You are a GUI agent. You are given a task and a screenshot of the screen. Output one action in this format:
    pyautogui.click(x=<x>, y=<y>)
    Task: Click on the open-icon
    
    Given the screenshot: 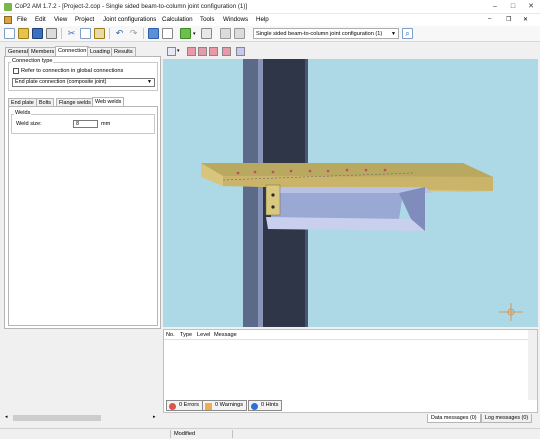 What is the action you would take?
    pyautogui.click(x=23, y=33)
    